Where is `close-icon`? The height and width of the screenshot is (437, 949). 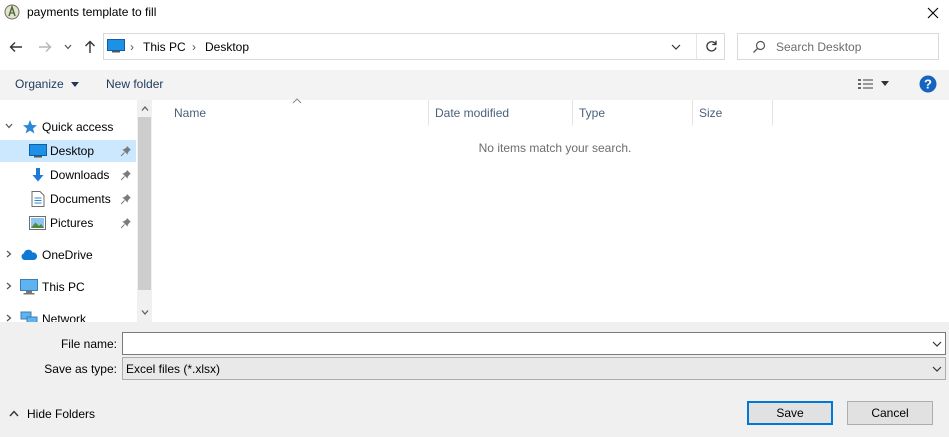 close-icon is located at coordinates (933, 13).